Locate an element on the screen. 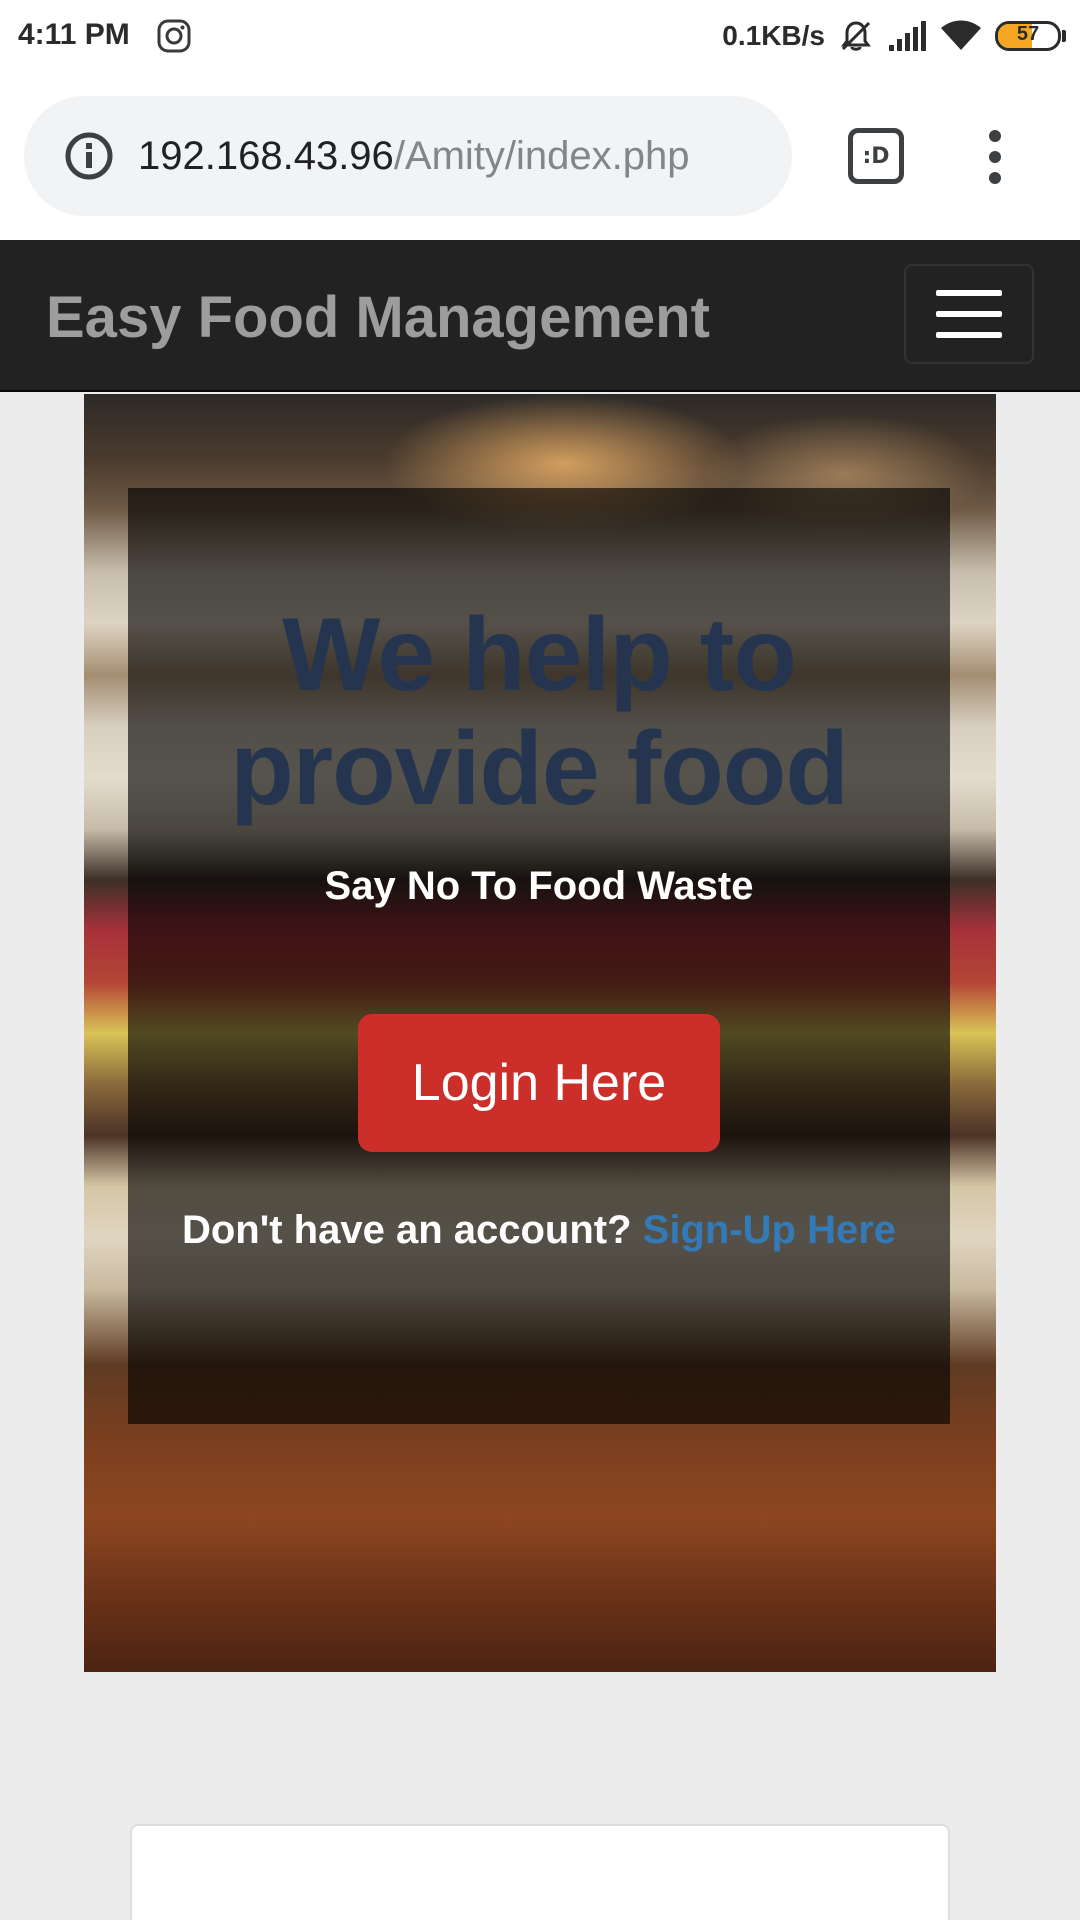 The image size is (1080, 1920). status-time: 4:11 PM is located at coordinates (74, 34).